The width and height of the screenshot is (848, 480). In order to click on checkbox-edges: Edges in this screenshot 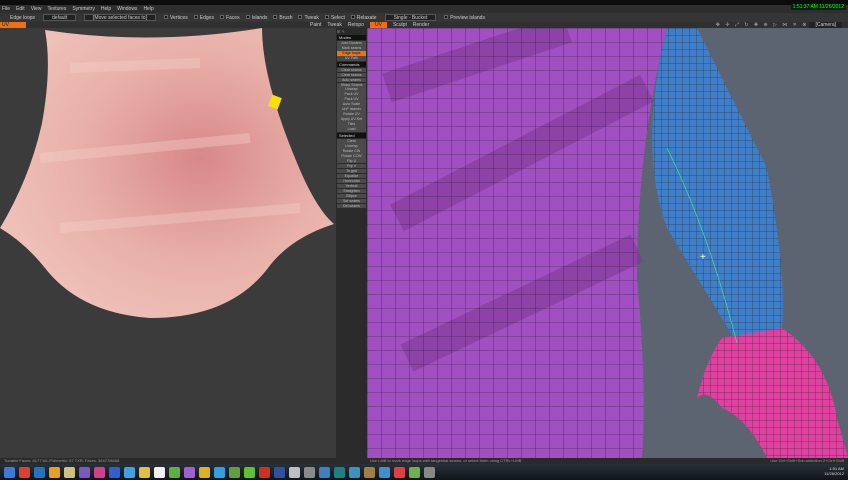, I will do `click(203, 18)`.